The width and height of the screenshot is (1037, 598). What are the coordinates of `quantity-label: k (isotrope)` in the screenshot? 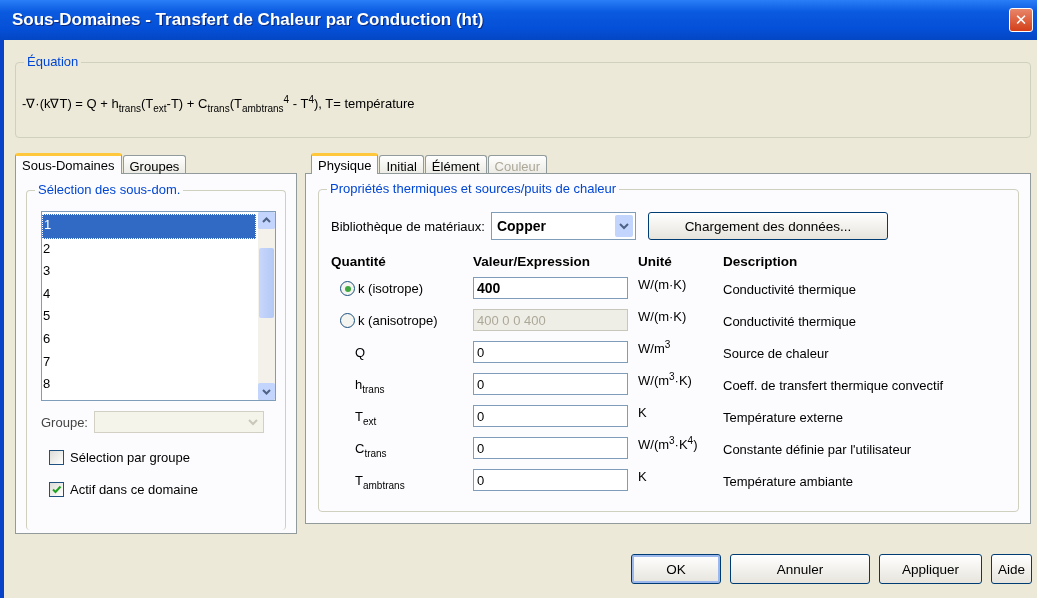 It's located at (391, 288).